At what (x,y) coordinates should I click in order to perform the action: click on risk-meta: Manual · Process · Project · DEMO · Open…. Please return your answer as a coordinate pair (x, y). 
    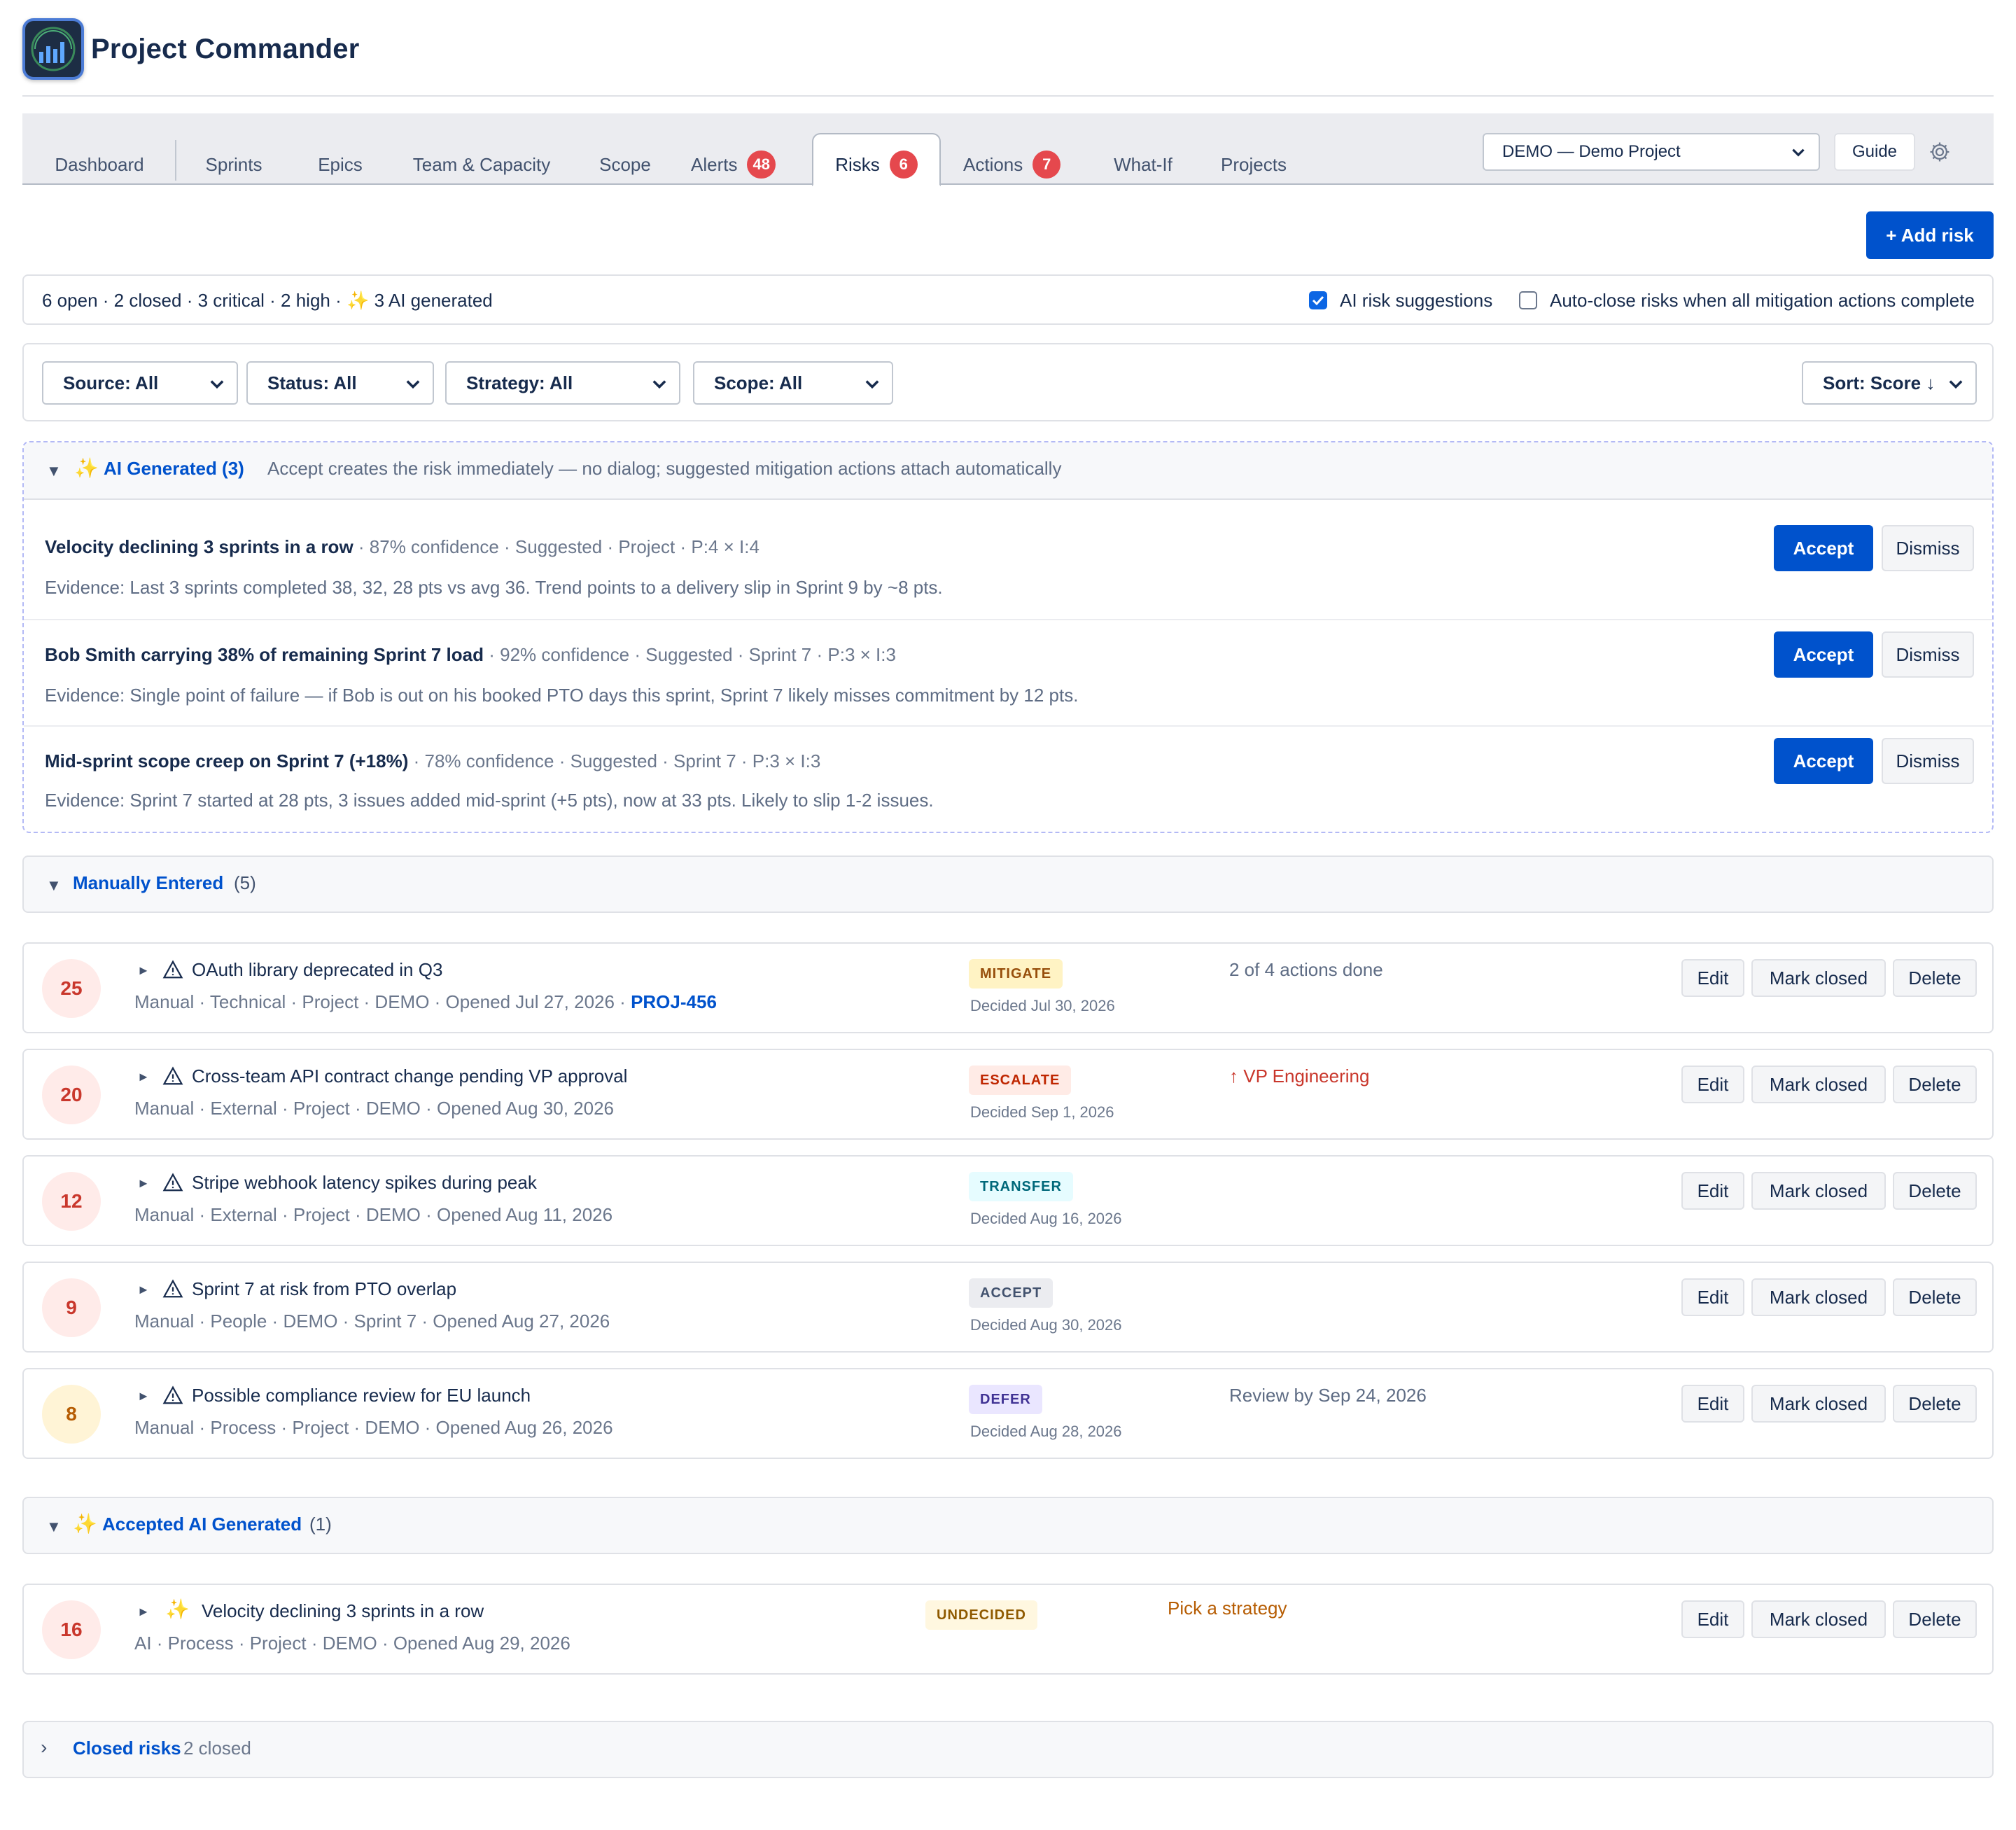
    Looking at the image, I should click on (373, 1427).